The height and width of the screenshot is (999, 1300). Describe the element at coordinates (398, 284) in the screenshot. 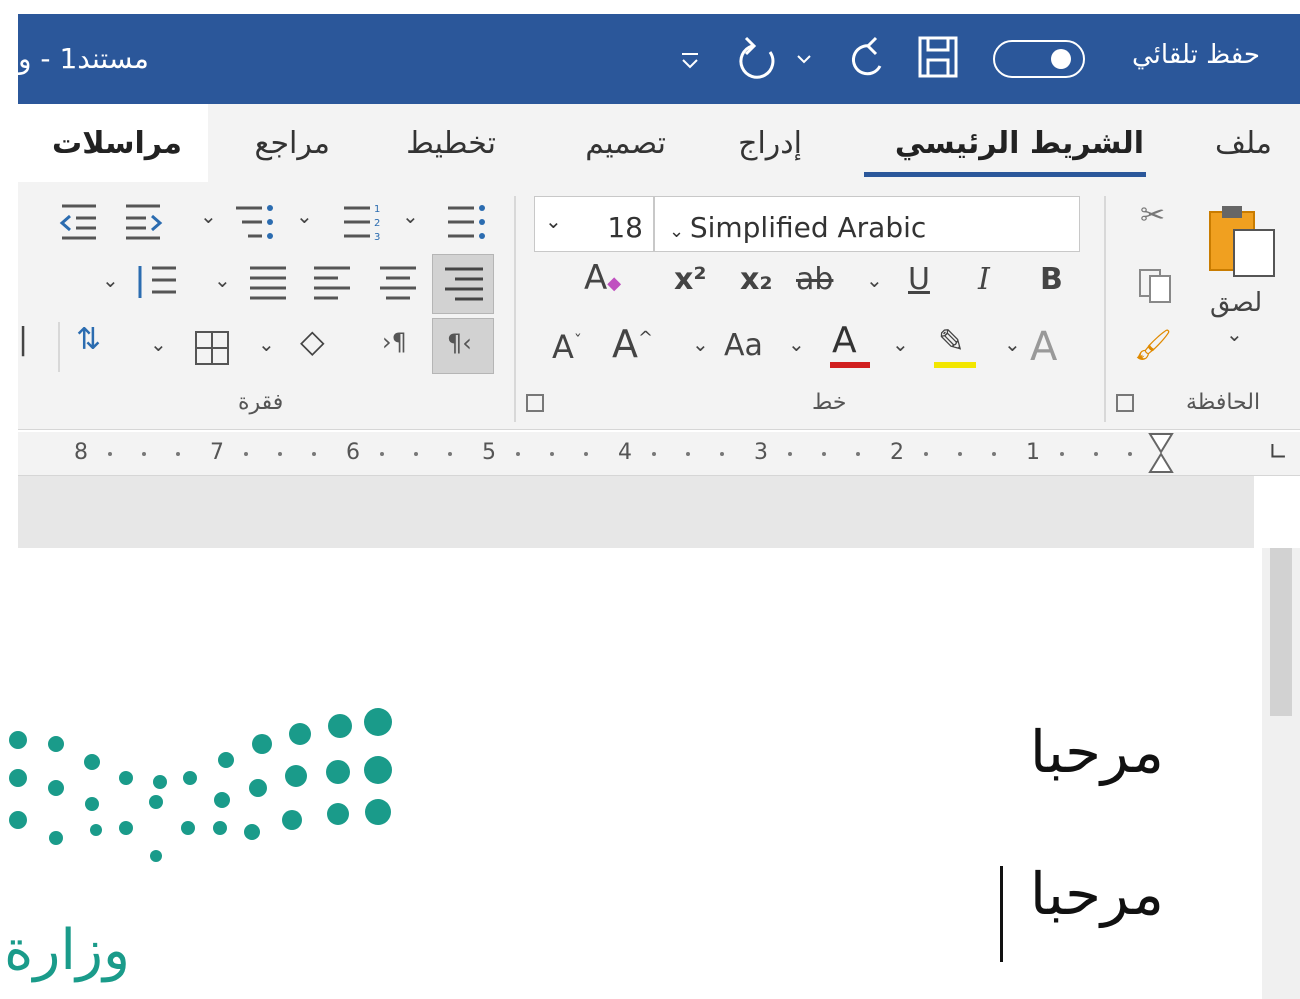

I see `align-center-icon` at that location.